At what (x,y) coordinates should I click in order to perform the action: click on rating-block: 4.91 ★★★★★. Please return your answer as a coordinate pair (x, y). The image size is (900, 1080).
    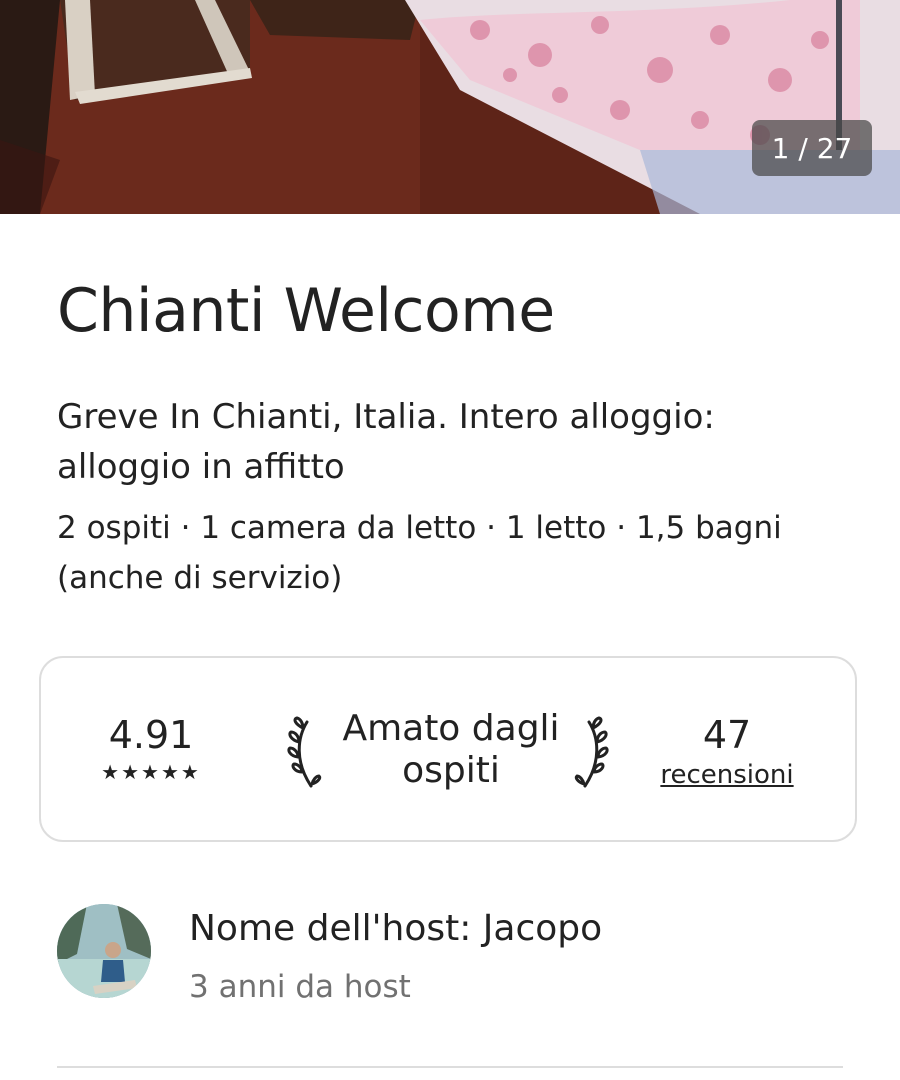
    Looking at the image, I should click on (151, 748).